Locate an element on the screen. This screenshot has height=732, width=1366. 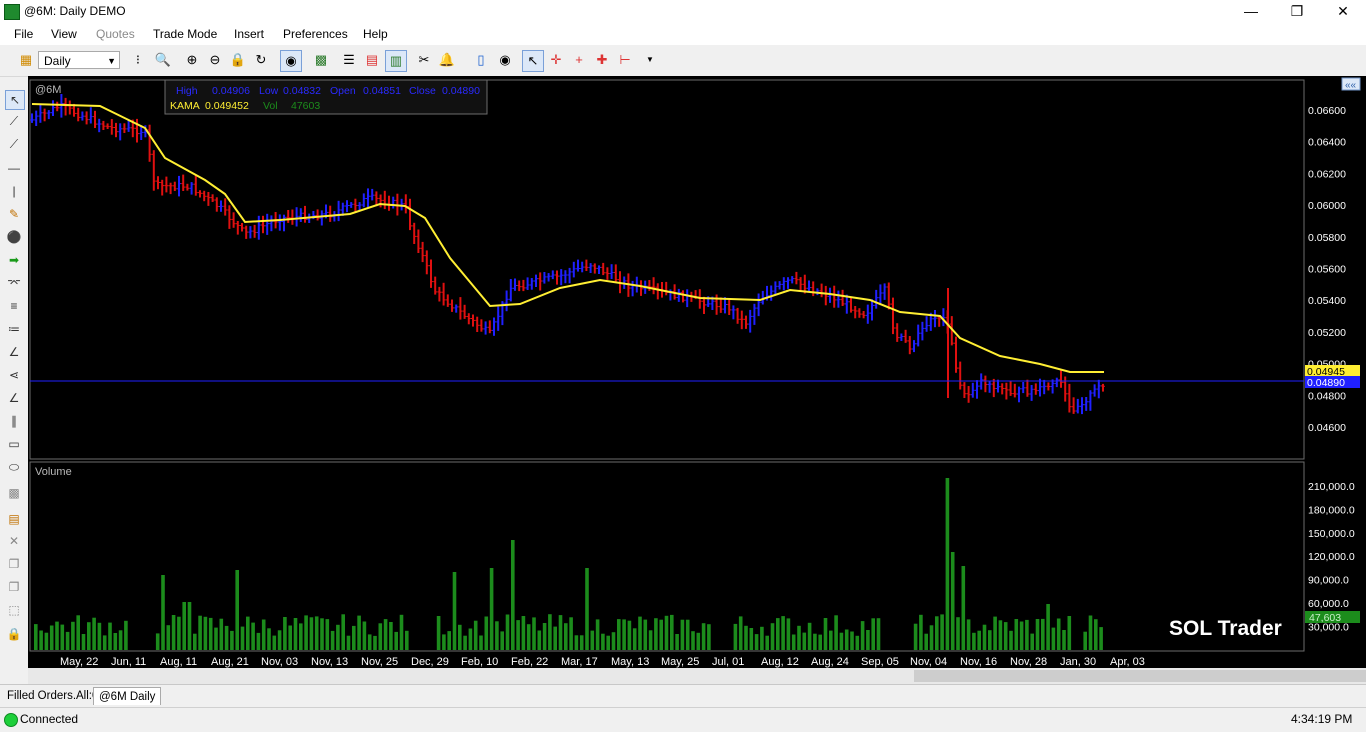
crosshair-arrow-icon: ⊢ is located at coordinates (625, 60).